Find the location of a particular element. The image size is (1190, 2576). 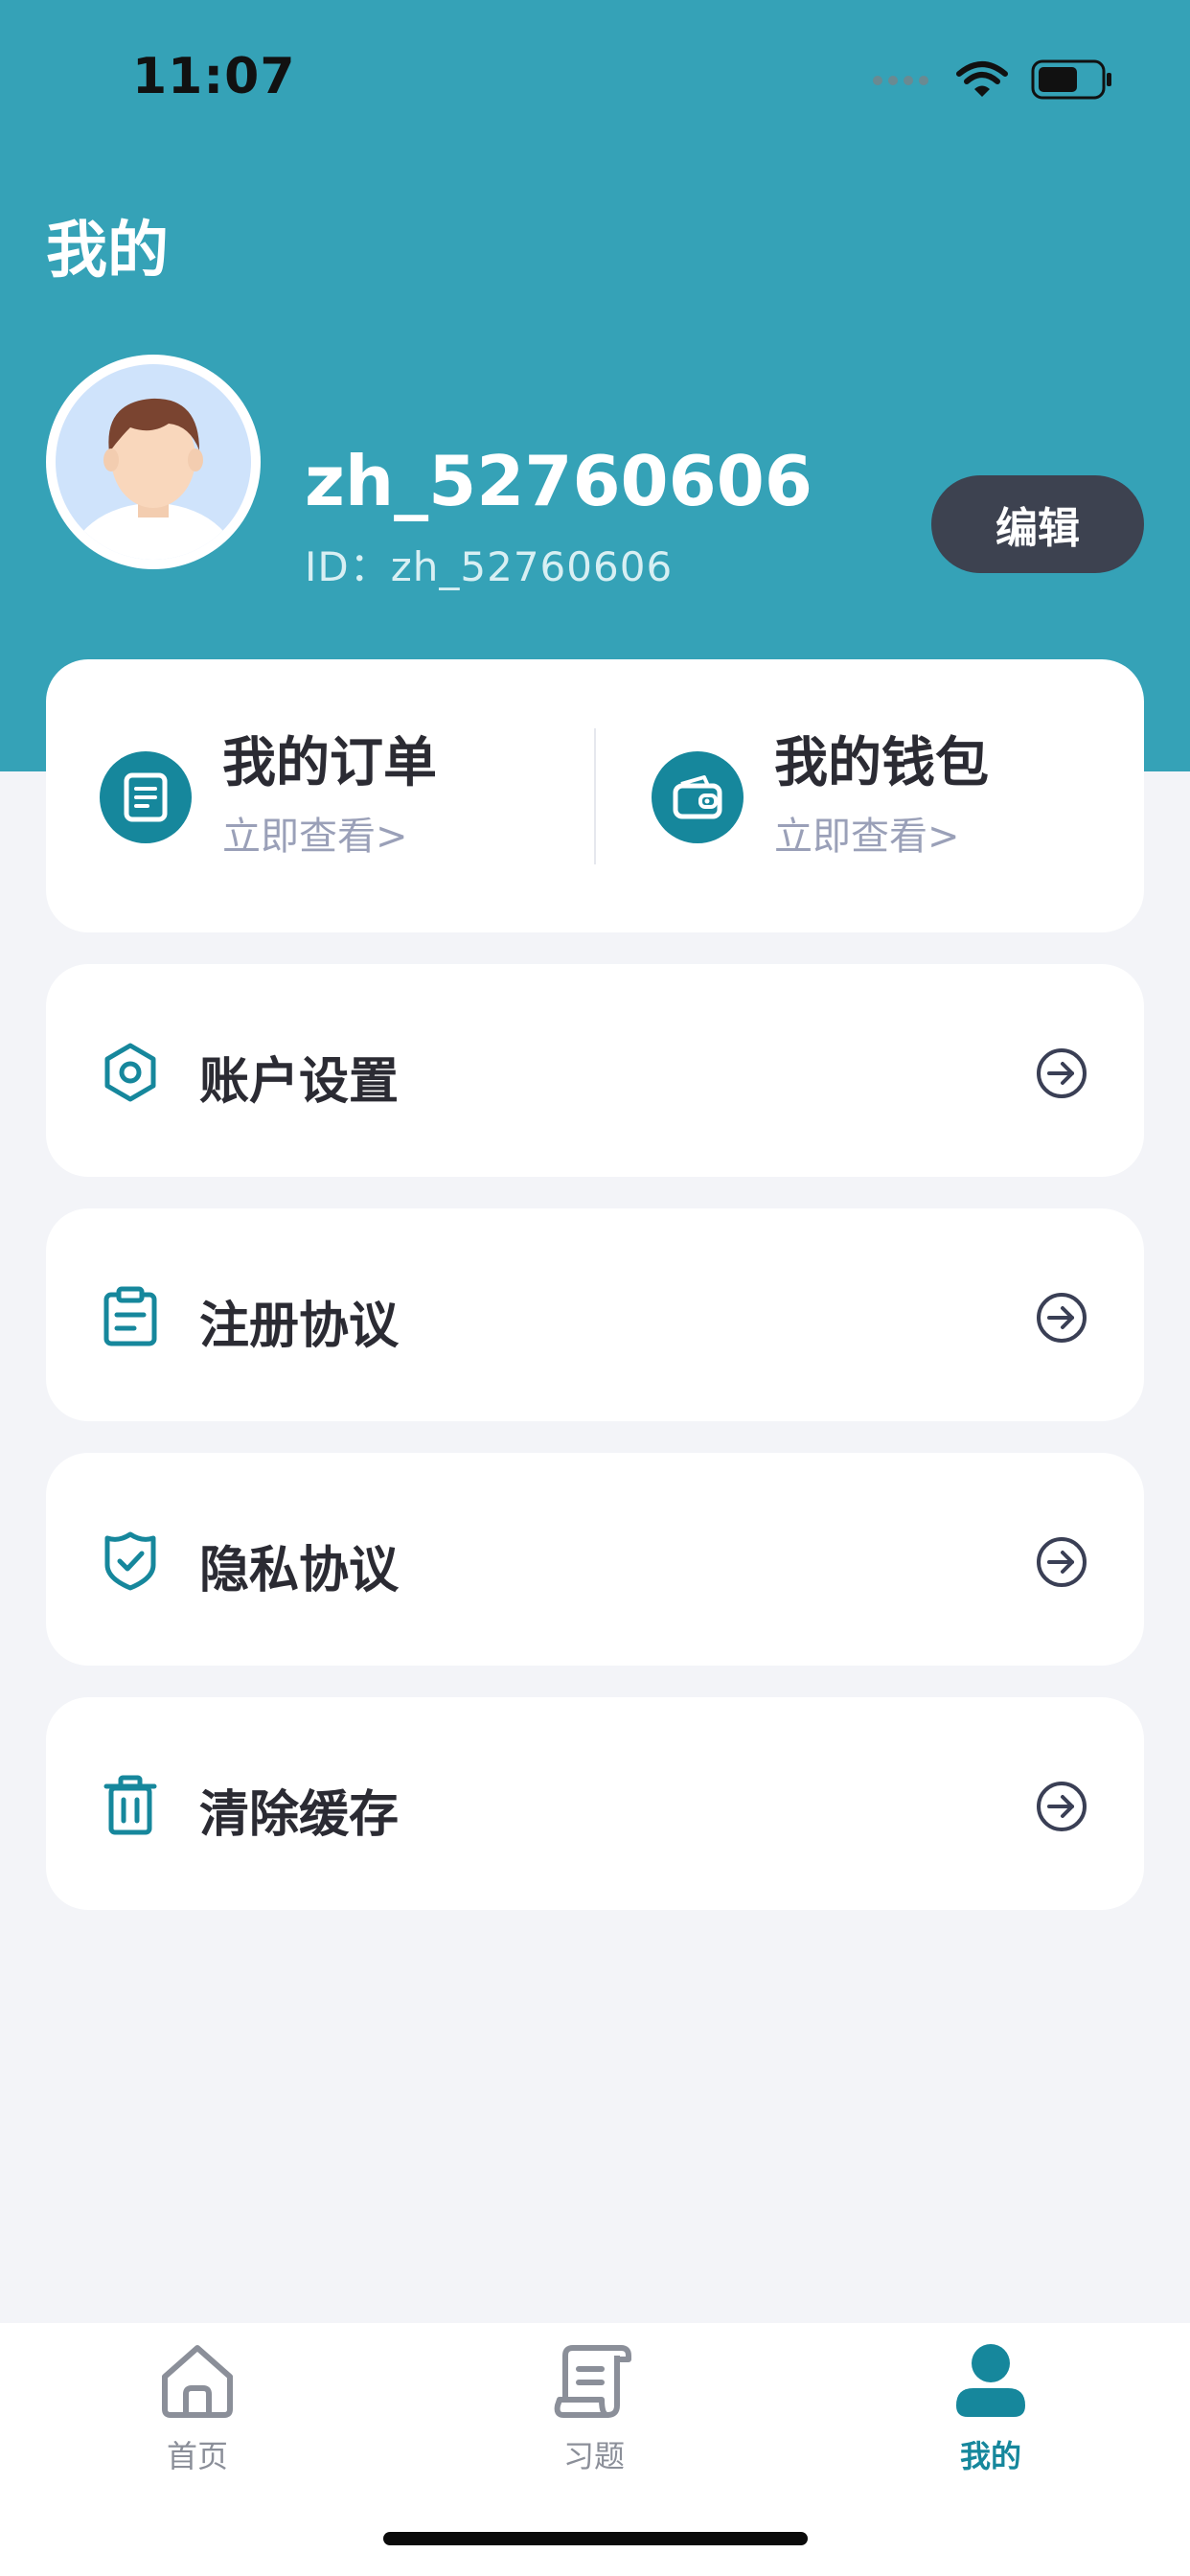

tab-label: 我的 is located at coordinates (990, 2456).